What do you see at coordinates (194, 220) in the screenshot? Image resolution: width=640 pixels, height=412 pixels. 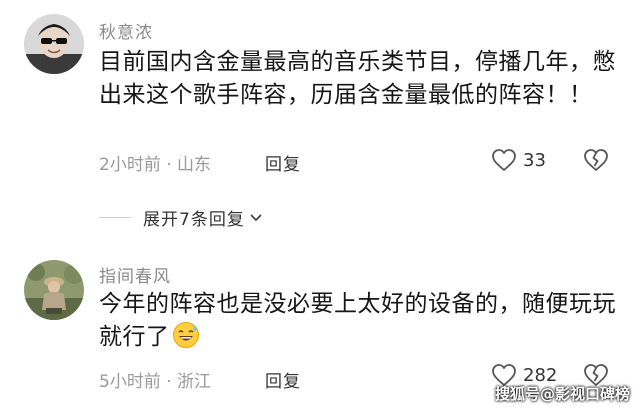 I see `expand-replies-label: 展开7条回复` at bounding box center [194, 220].